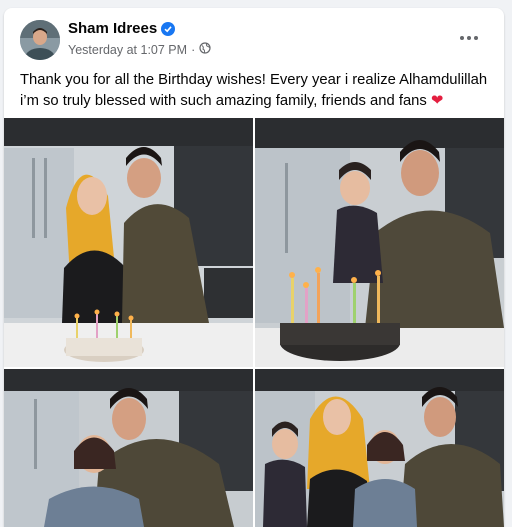 The image size is (512, 527). I want to click on more-options-icon, so click(469, 38).